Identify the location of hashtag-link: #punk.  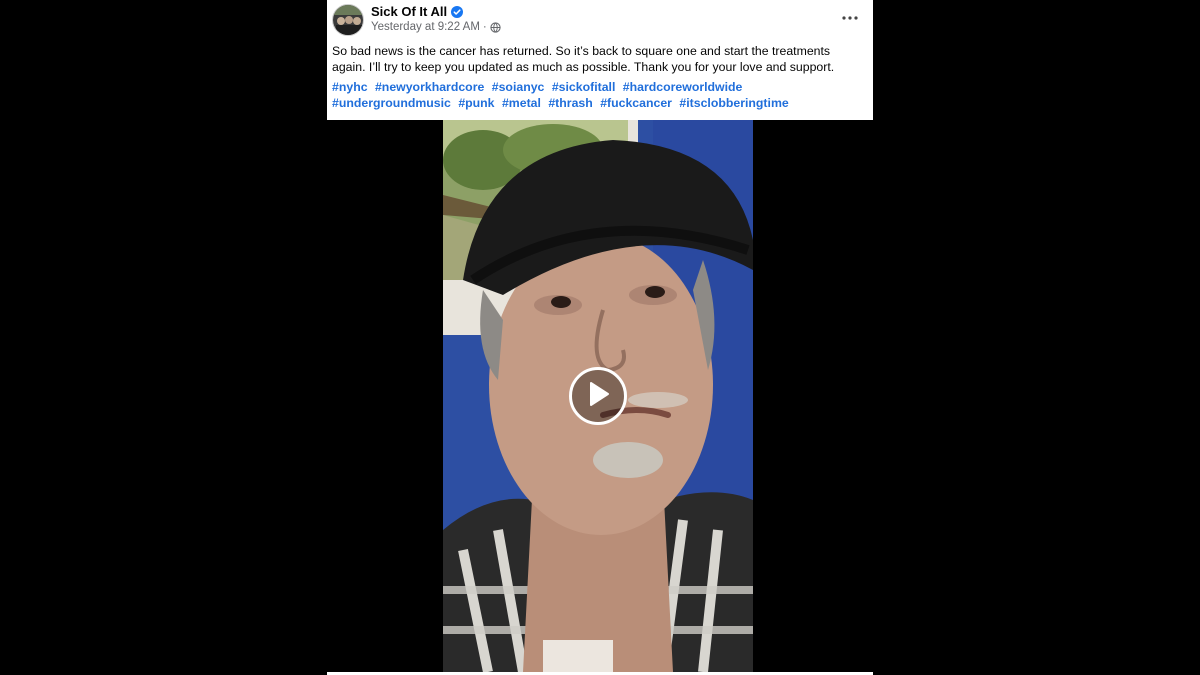
(476, 103).